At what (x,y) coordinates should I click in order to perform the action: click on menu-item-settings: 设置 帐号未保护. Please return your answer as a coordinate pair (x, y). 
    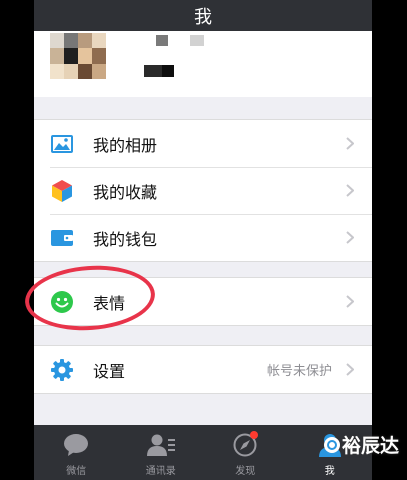
    Looking at the image, I should click on (203, 369).